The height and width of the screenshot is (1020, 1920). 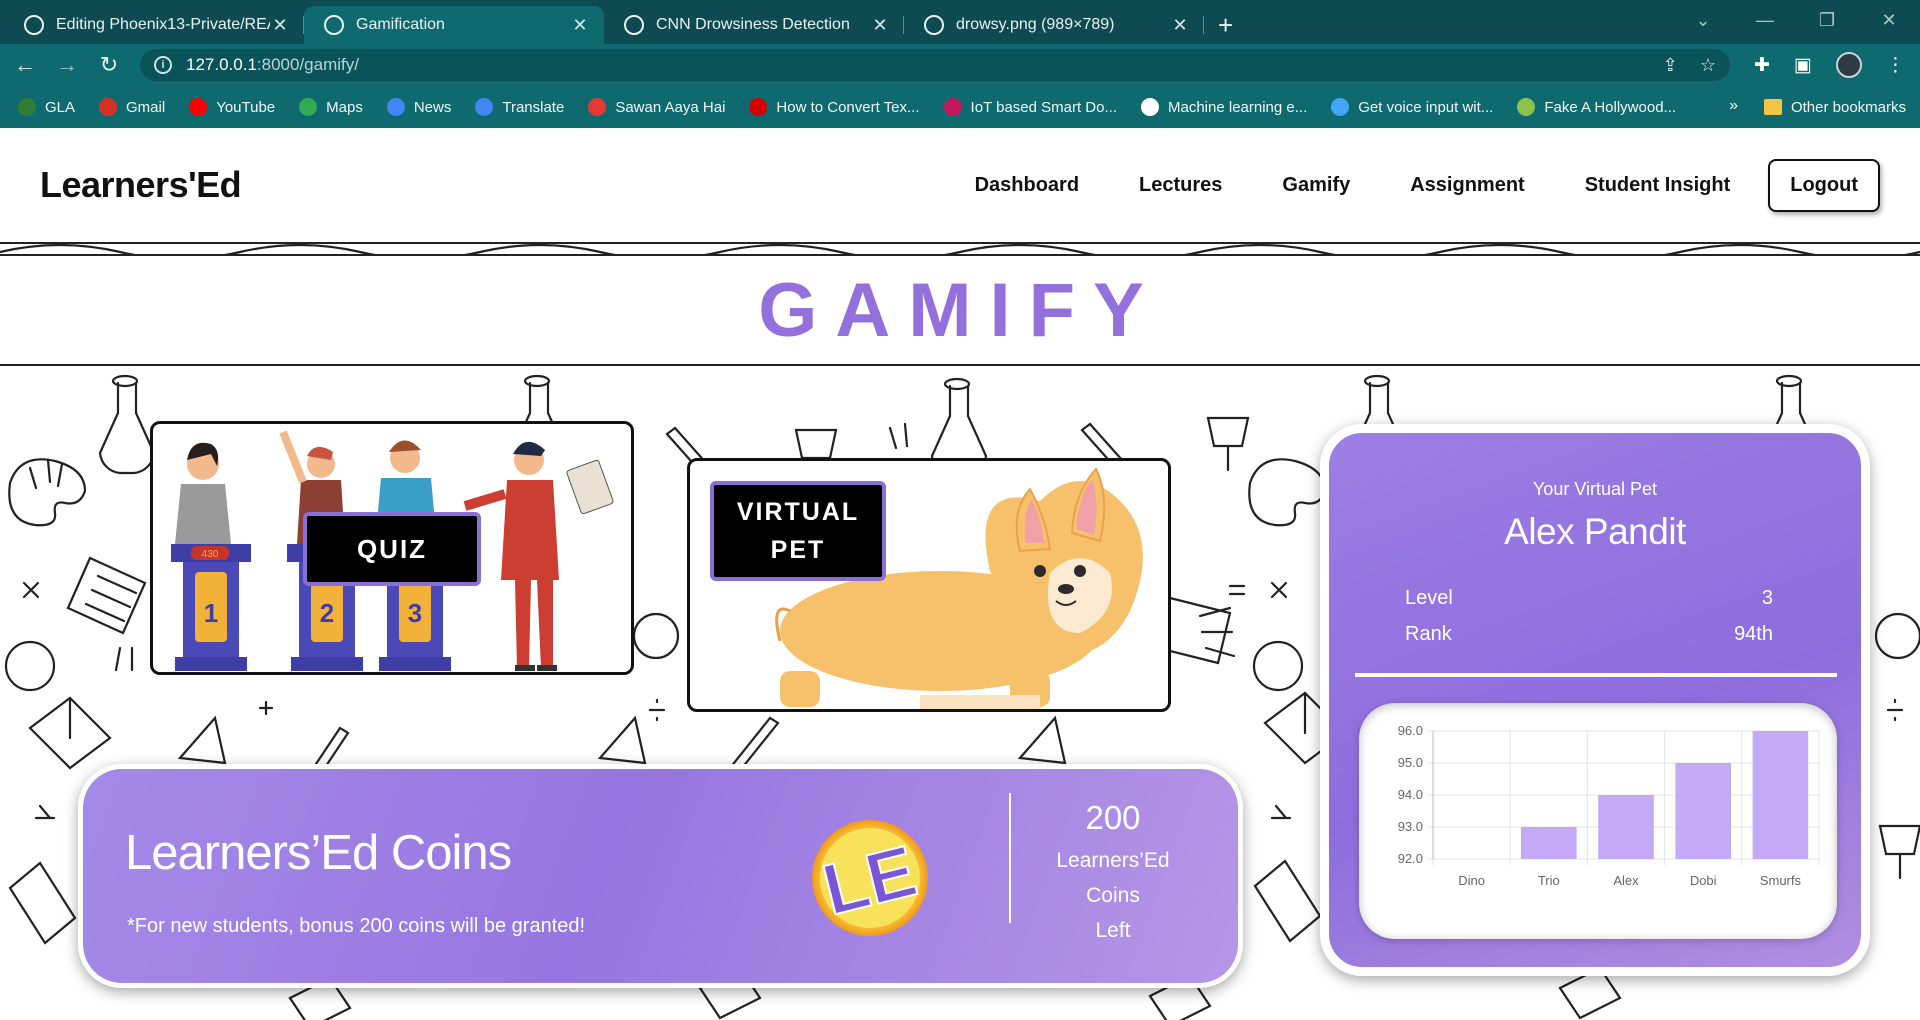 I want to click on tab-search-icon: ⌄, so click(x=1703, y=20).